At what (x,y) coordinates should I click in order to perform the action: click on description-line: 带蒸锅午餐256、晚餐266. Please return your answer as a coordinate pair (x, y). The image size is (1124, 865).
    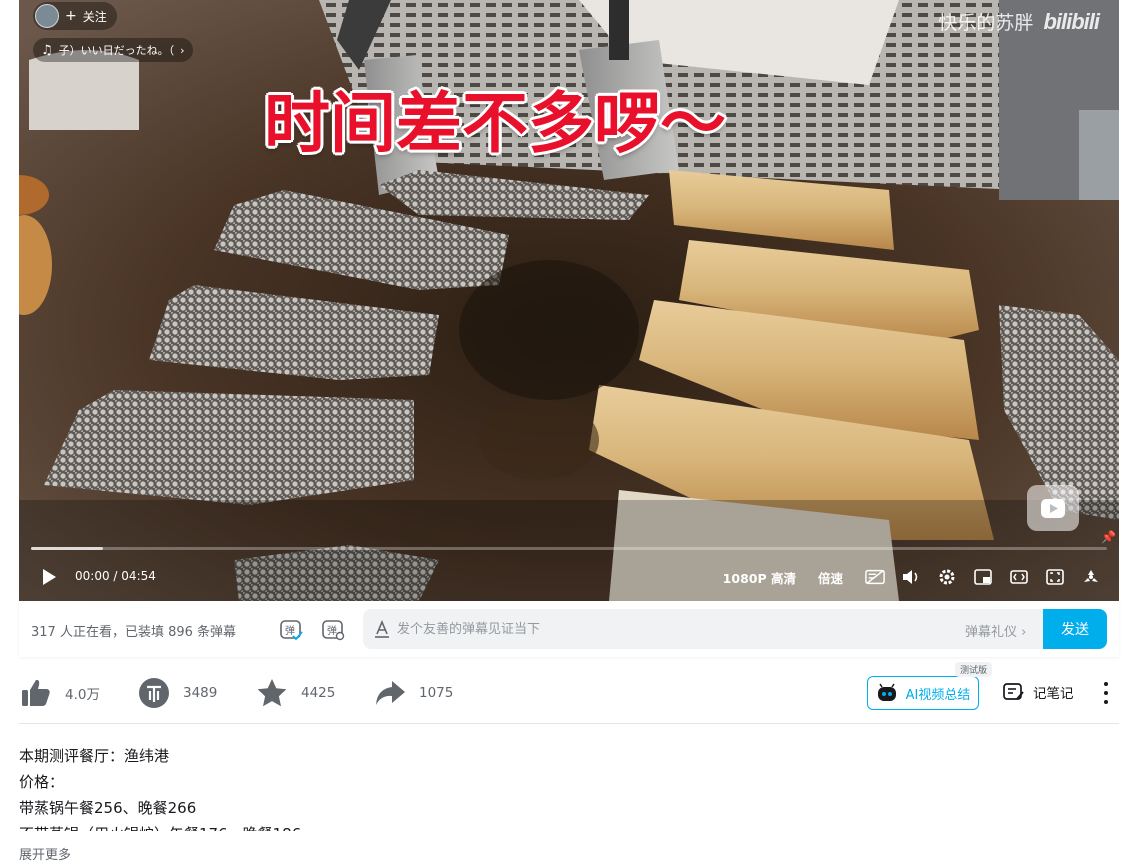
    Looking at the image, I should click on (108, 808).